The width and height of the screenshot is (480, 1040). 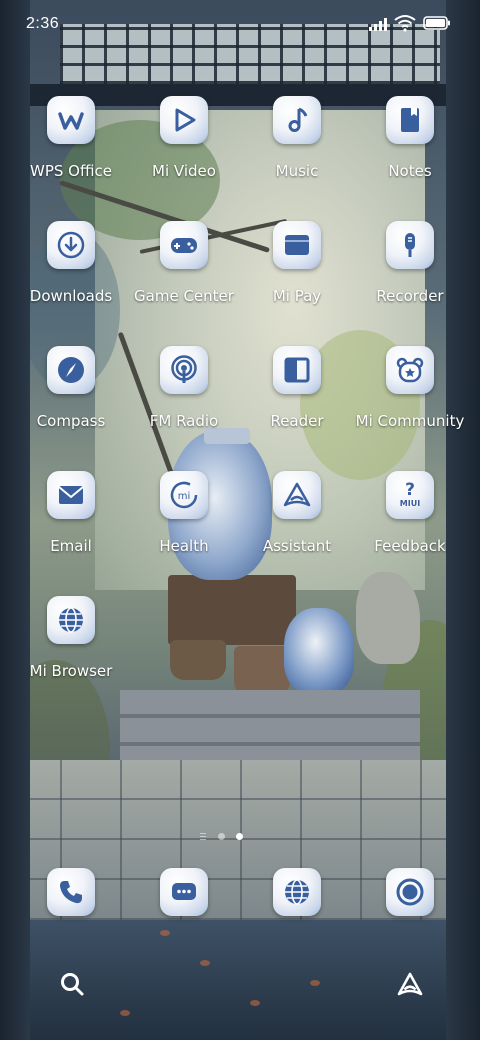 I want to click on app-compass: Compass, so click(x=71, y=388).